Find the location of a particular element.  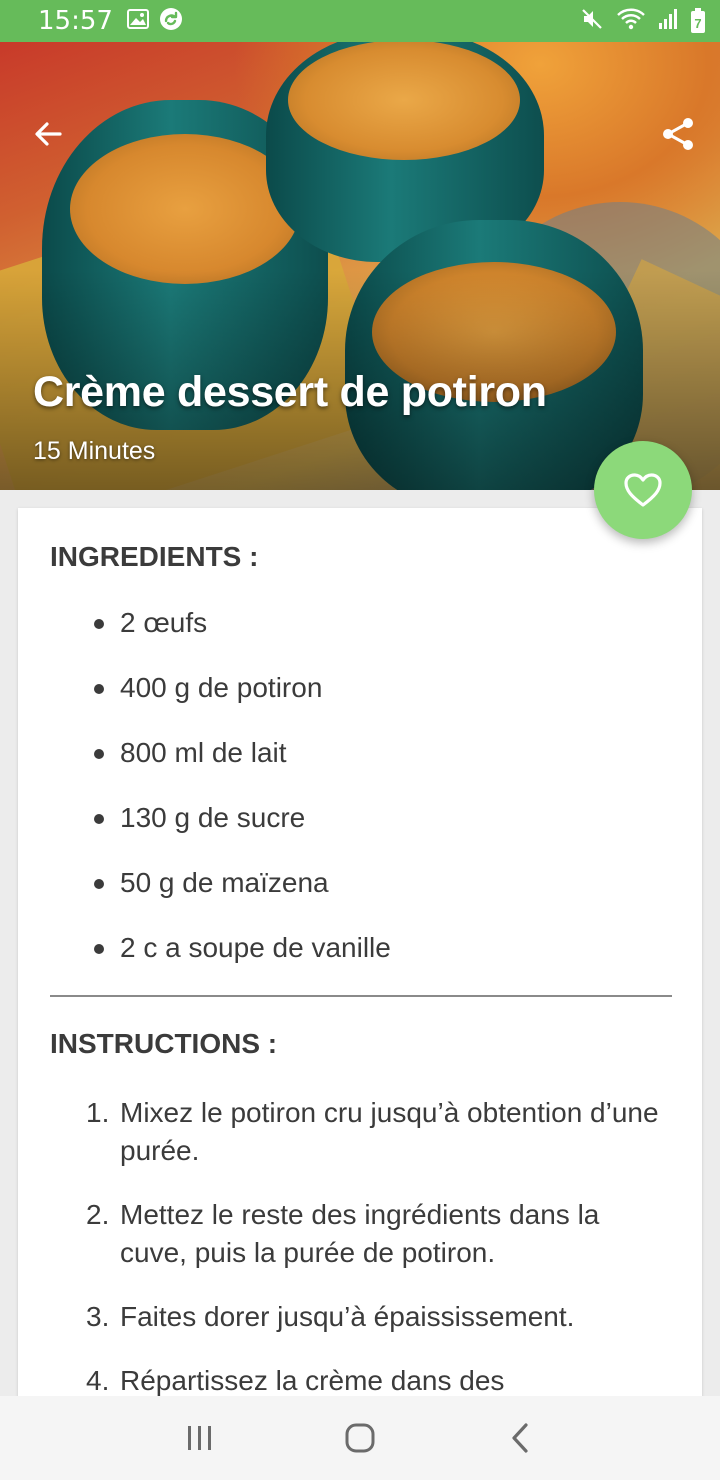

heart-outline-icon is located at coordinates (643, 490).